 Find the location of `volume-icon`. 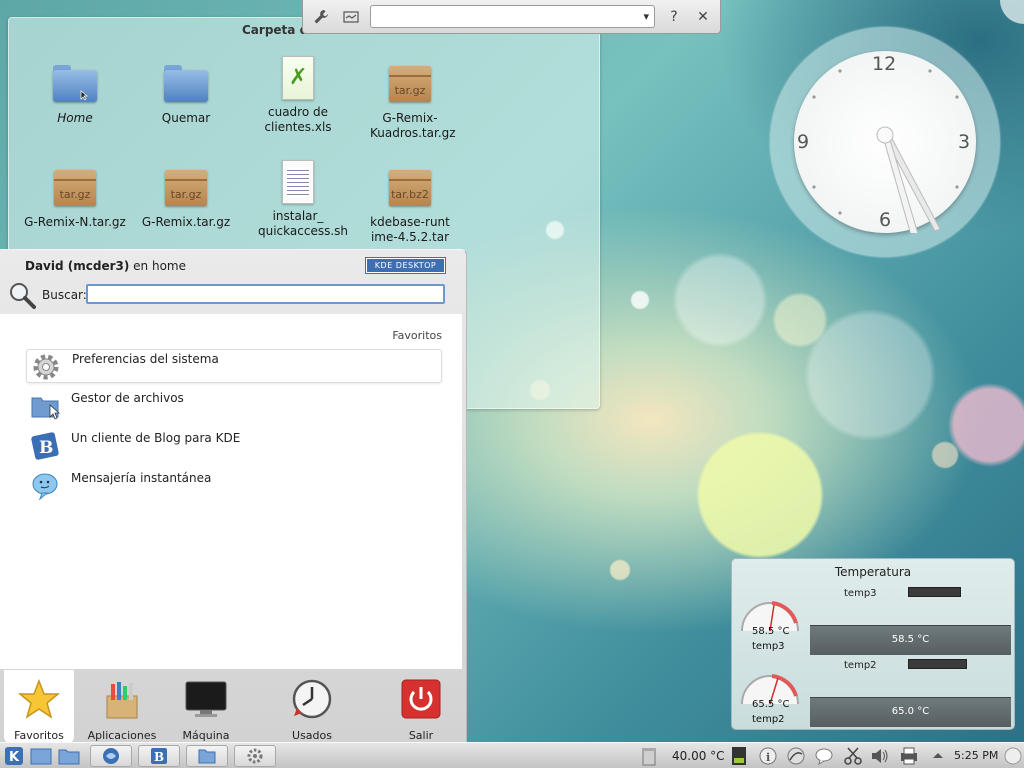

volume-icon is located at coordinates (881, 756).